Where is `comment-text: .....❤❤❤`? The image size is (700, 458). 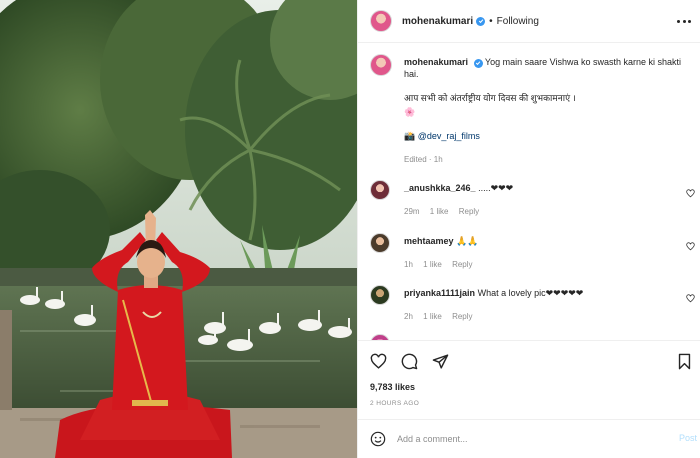 comment-text: .....❤❤❤ is located at coordinates (496, 188).